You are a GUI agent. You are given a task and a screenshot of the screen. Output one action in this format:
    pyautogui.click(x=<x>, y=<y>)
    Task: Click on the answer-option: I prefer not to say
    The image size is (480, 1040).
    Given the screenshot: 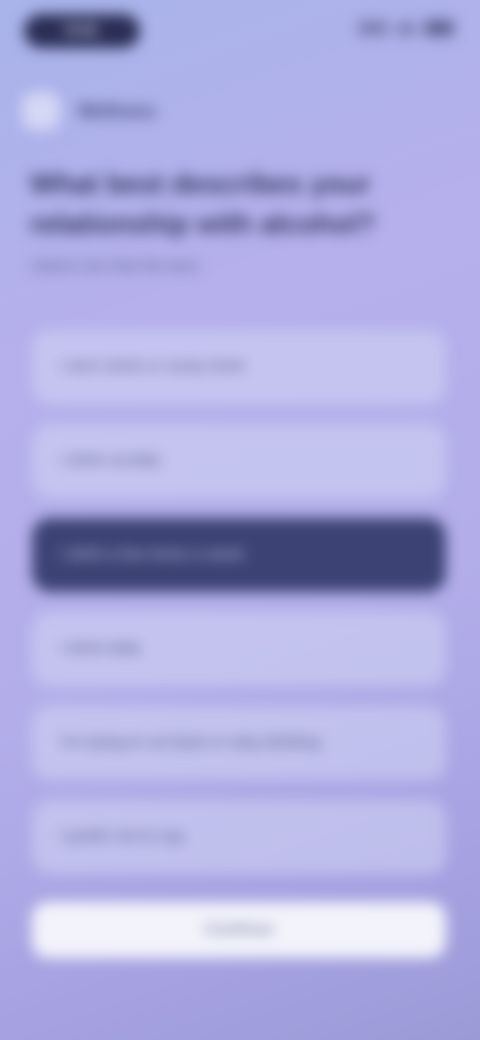 What is the action you would take?
    pyautogui.click(x=239, y=837)
    